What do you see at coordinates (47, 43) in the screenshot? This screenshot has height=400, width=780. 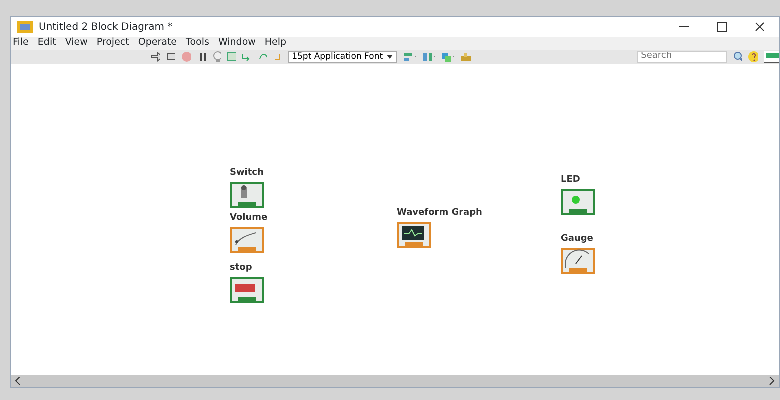 I see `menu-item: Edit` at bounding box center [47, 43].